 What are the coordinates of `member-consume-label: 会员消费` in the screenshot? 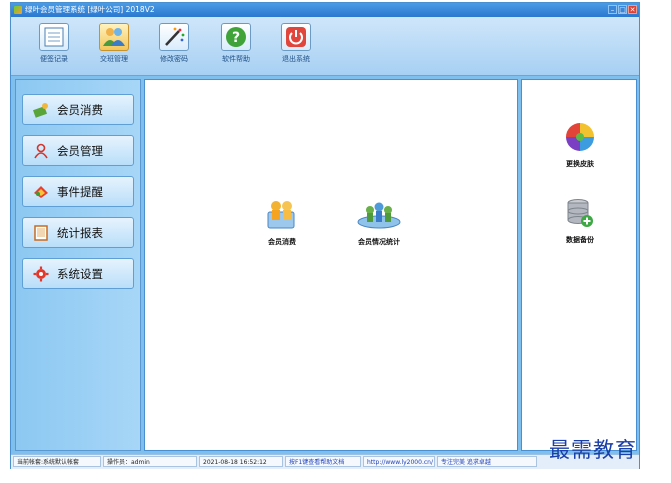 It's located at (282, 242).